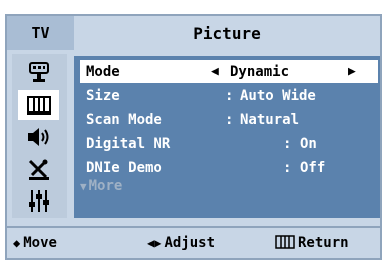 The height and width of the screenshot is (265, 387). I want to click on sidebar-item-sound, so click(38, 137).